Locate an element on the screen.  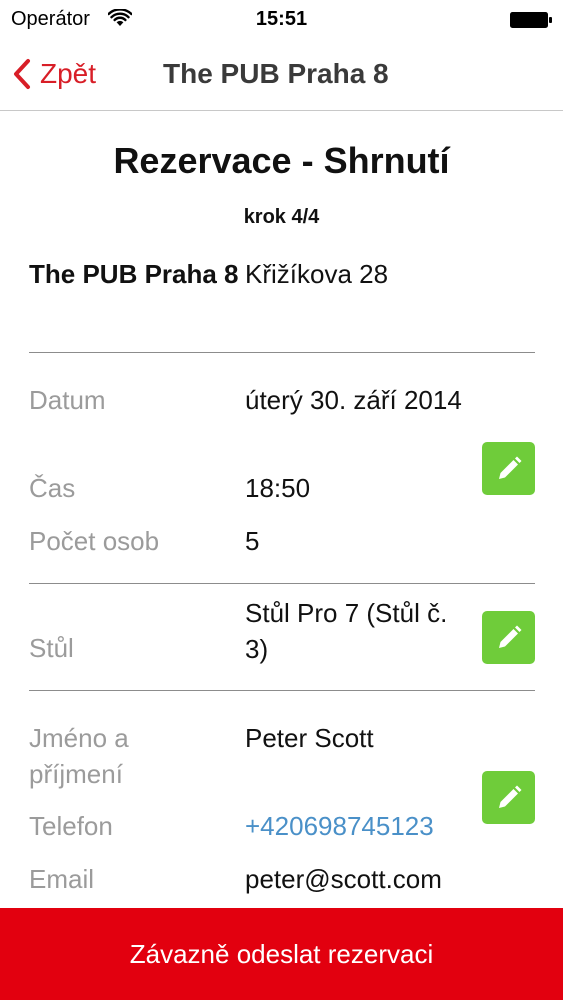
back-button-label: Zpět is located at coordinates (68, 73).